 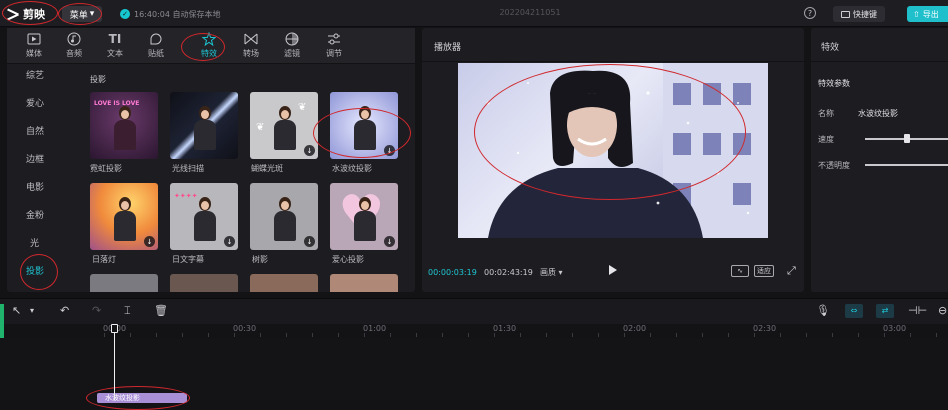 What do you see at coordinates (142, 398) in the screenshot?
I see `effect-clip: 水波纹投影` at bounding box center [142, 398].